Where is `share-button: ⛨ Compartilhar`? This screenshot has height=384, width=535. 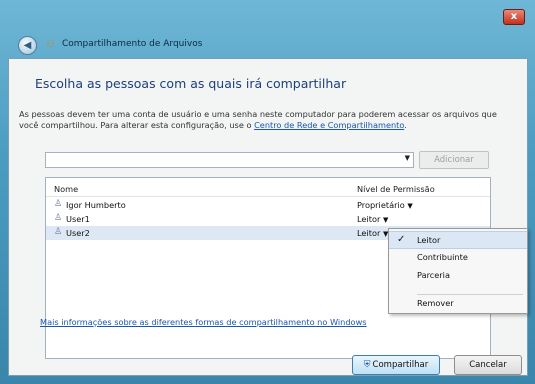
share-button: ⛨ Compartilhar is located at coordinates (396, 365).